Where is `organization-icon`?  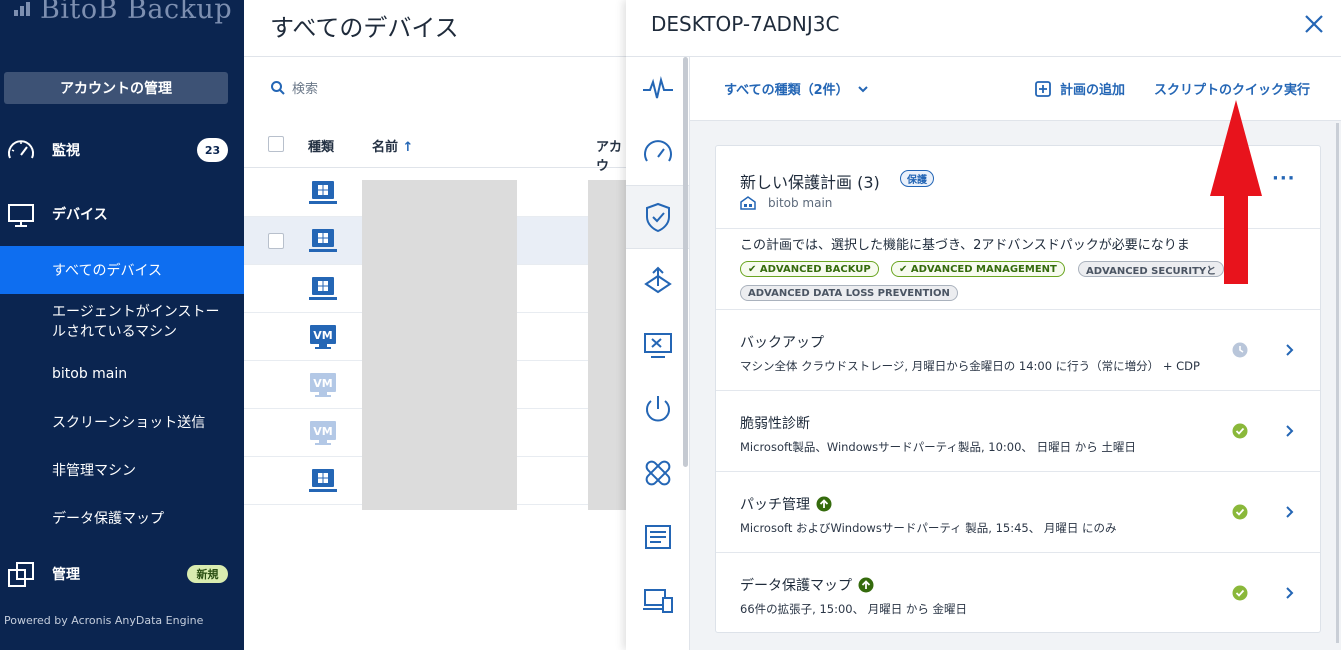
organization-icon is located at coordinates (748, 203).